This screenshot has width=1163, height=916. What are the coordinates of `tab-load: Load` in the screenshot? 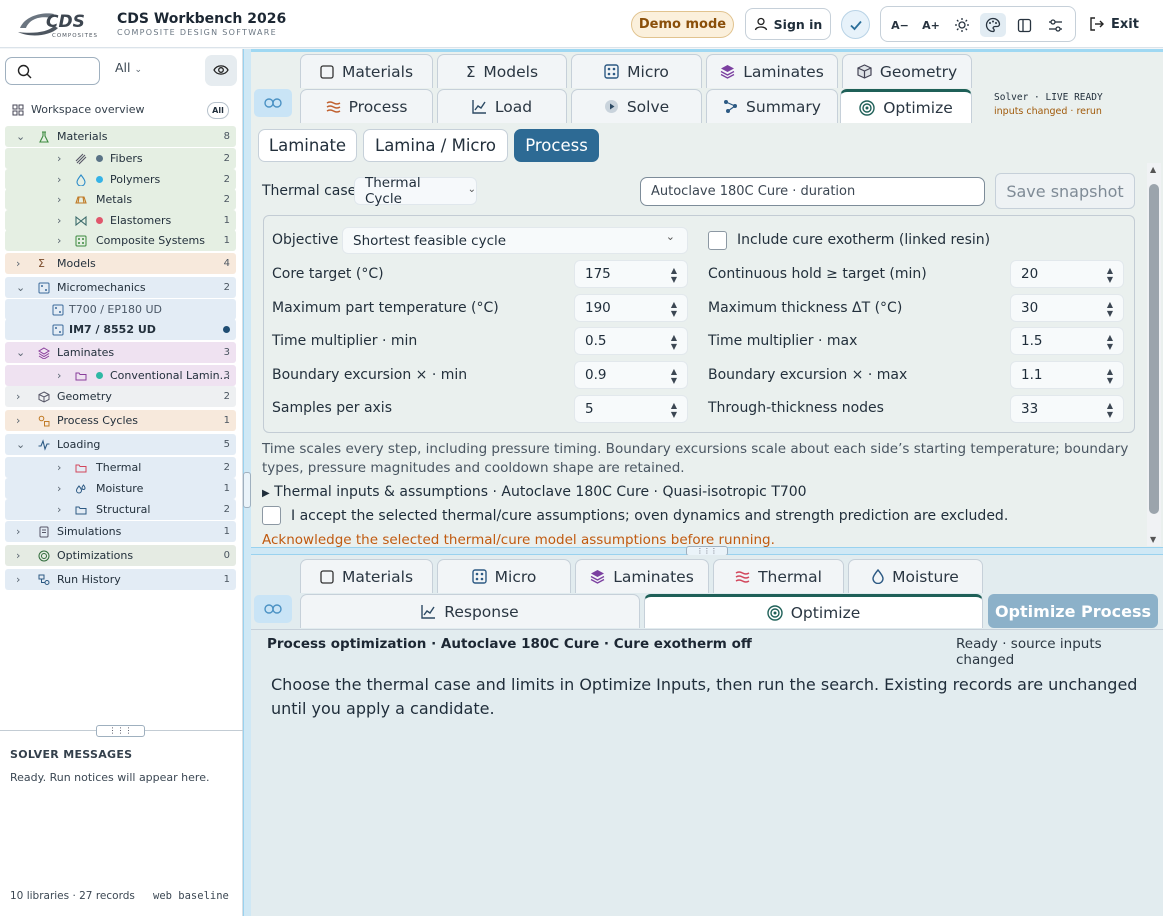 It's located at (502, 106).